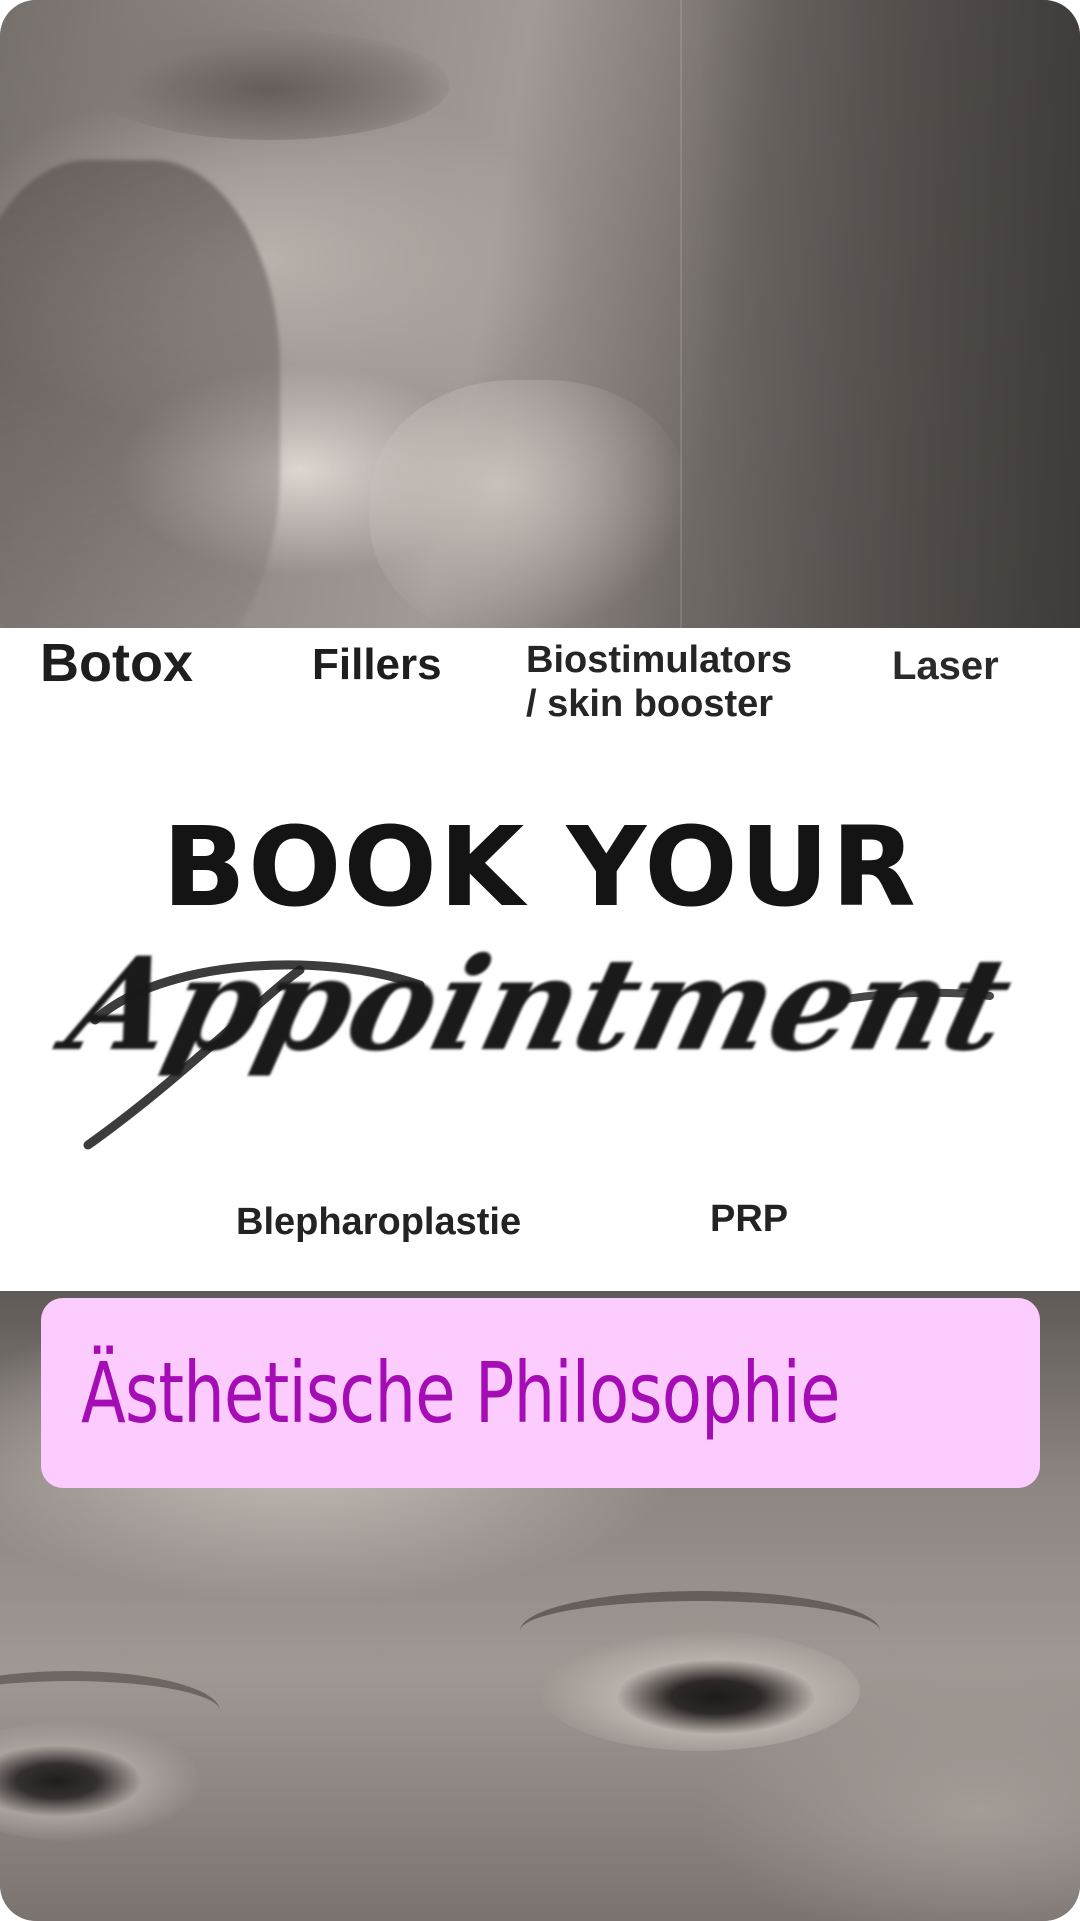  What do you see at coordinates (890, 314) in the screenshot?
I see `right-shadow` at bounding box center [890, 314].